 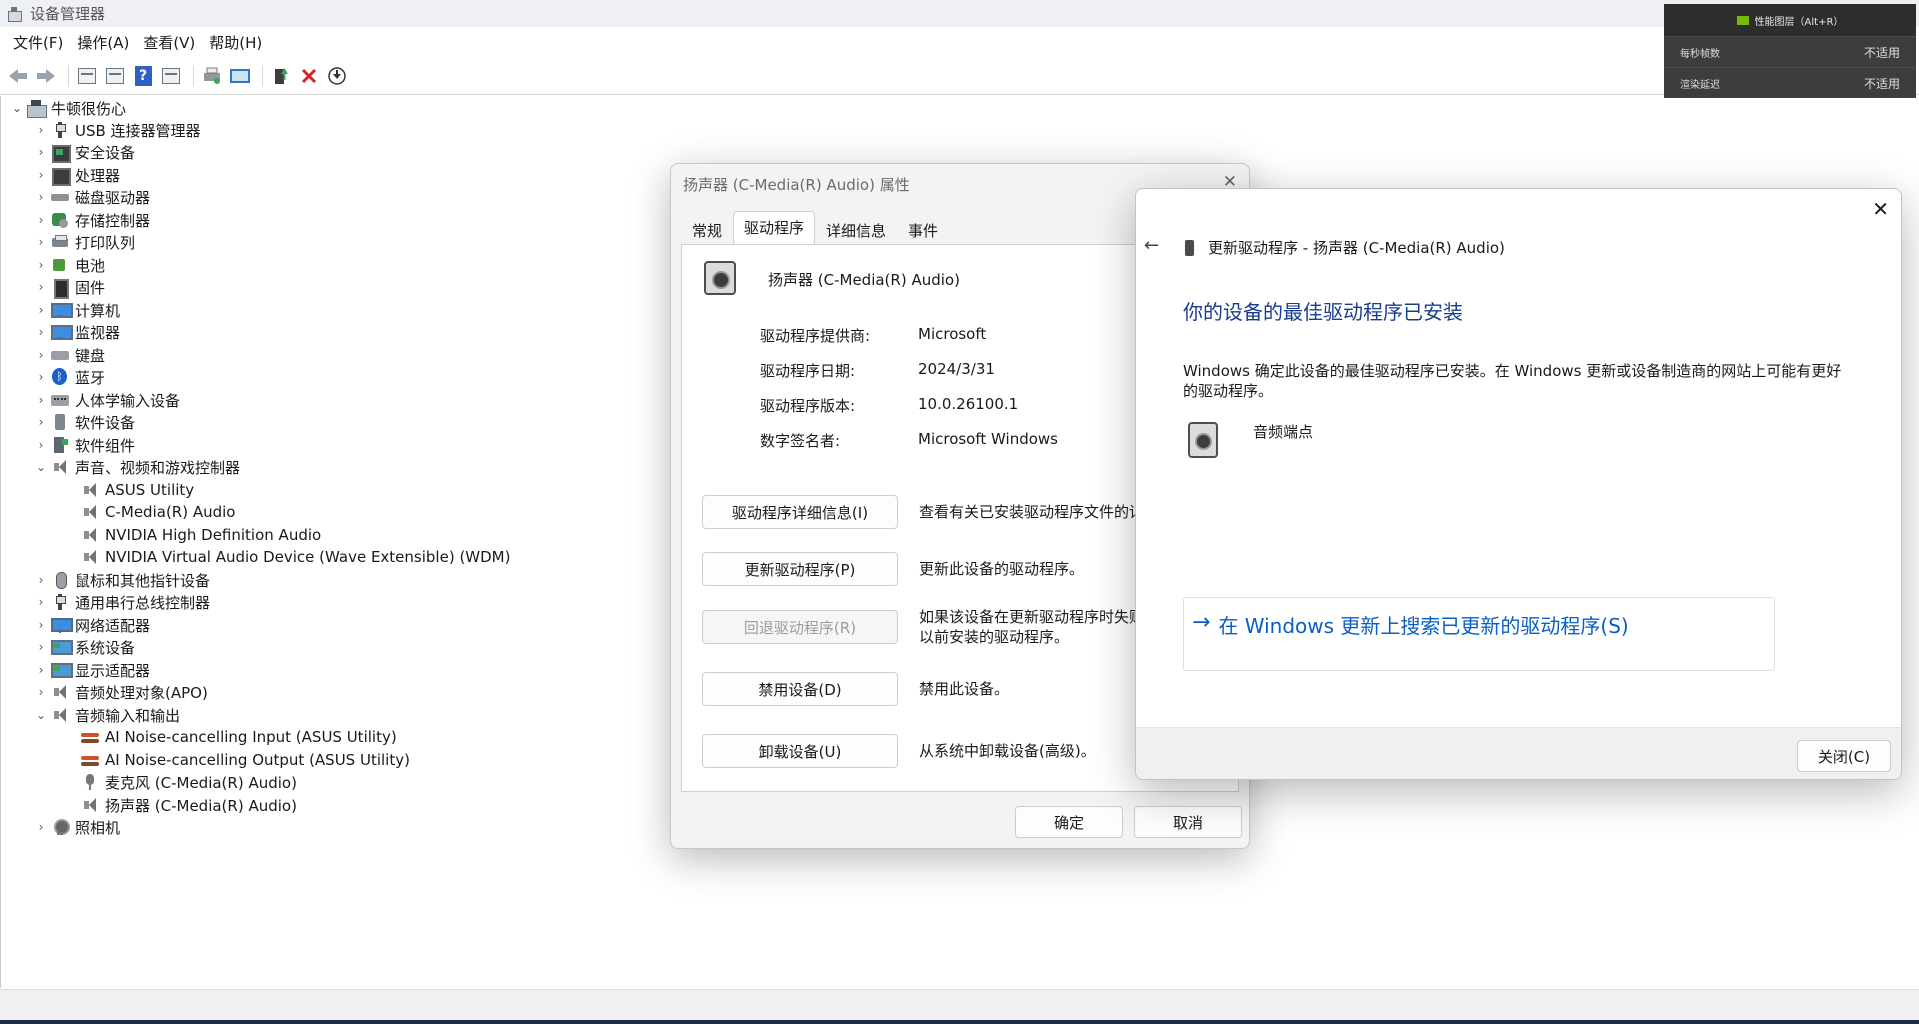 I want to click on tree-child-speaker: 扬声器 (C-Media(R) Audio), so click(x=189, y=805).